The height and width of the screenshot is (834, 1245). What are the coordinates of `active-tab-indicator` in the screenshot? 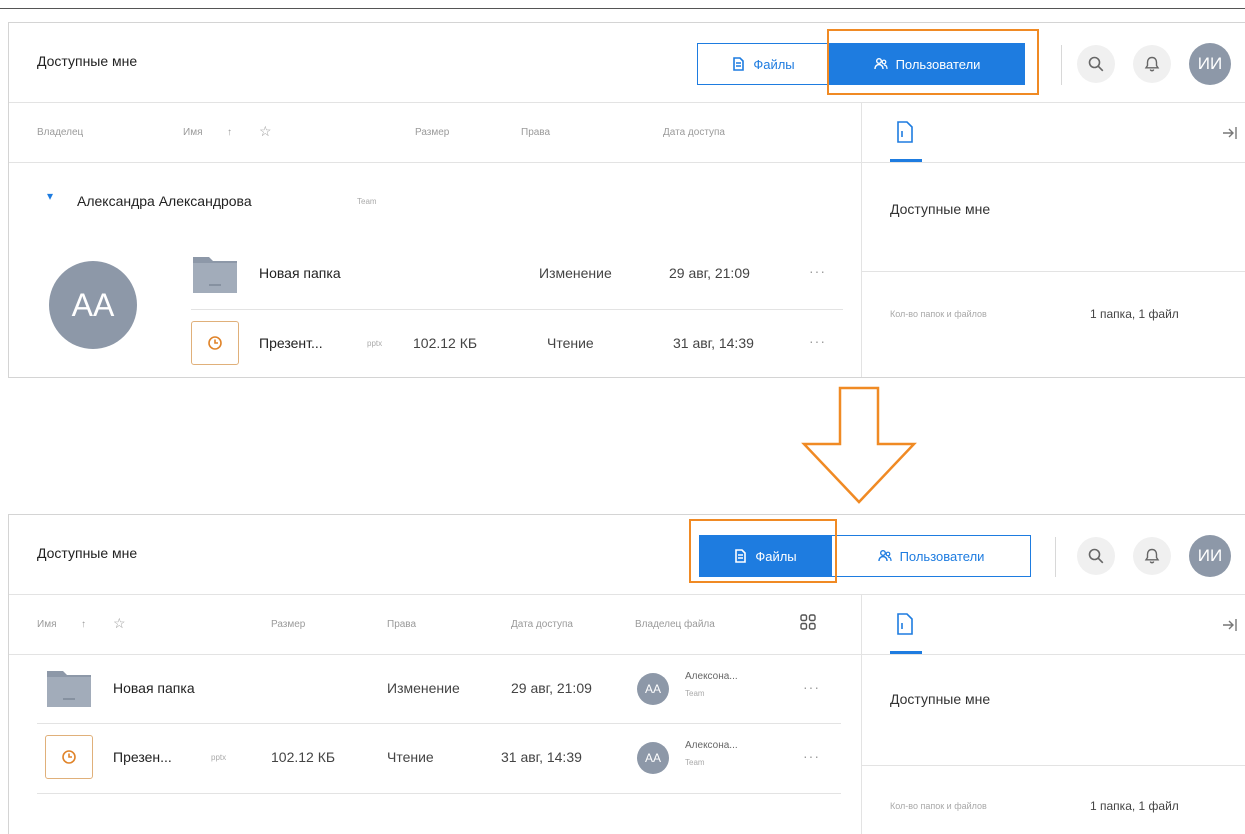 It's located at (906, 160).